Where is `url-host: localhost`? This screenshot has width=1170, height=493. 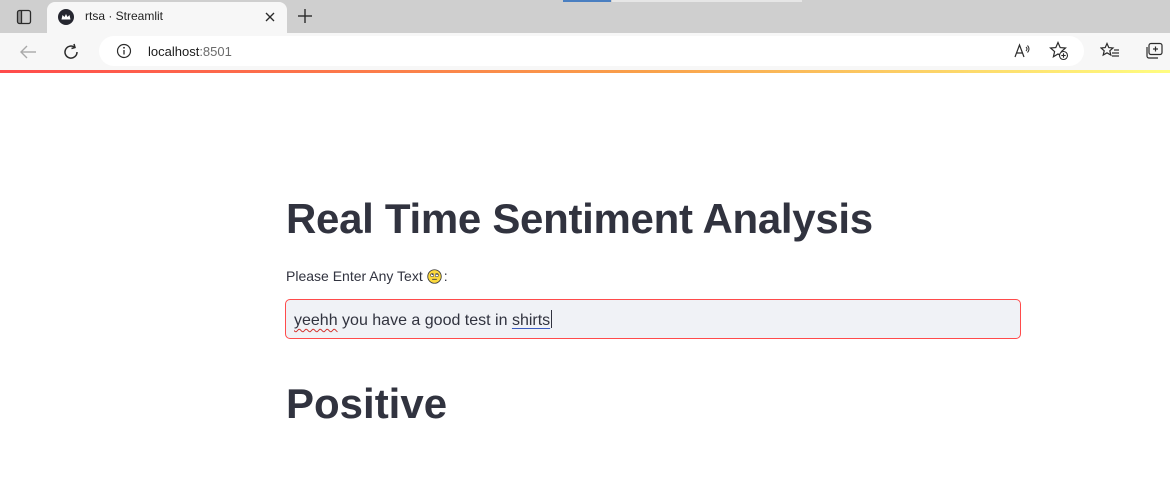
url-host: localhost is located at coordinates (174, 51).